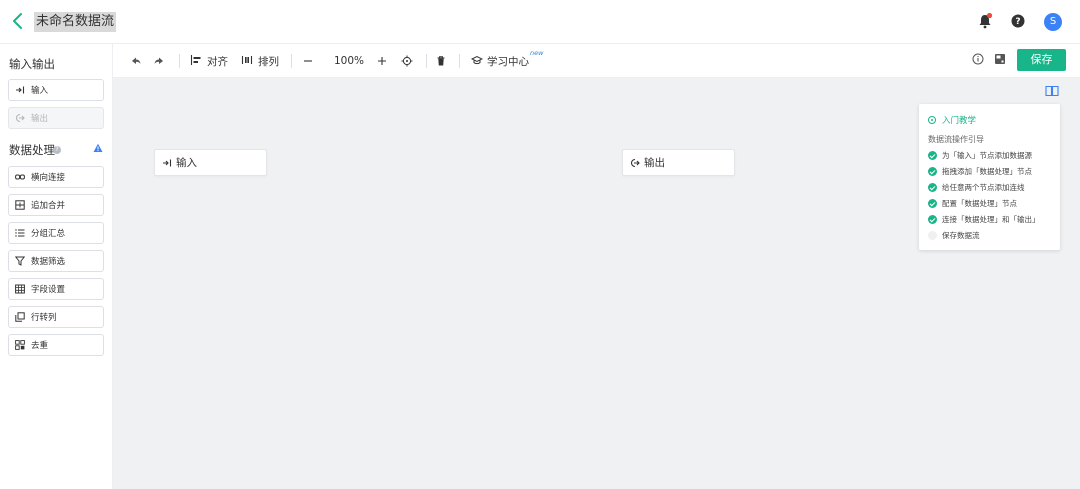  Describe the element at coordinates (247, 61) in the screenshot. I see `arrange-icon` at that location.